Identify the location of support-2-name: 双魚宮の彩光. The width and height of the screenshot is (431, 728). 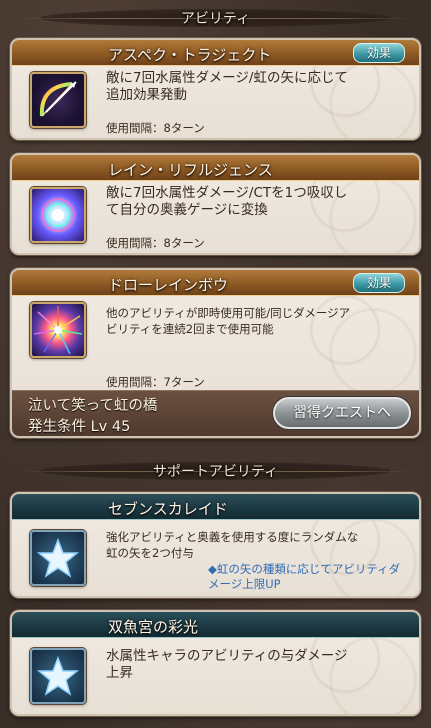
(153, 627).